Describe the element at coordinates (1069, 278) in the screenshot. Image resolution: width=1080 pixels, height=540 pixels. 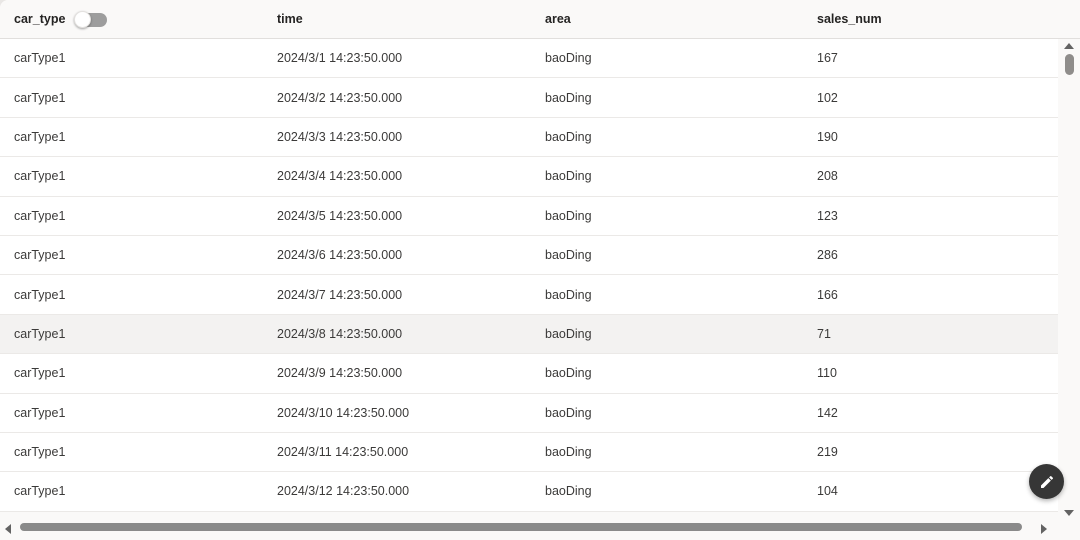
I see `vertical-scrollbar` at that location.